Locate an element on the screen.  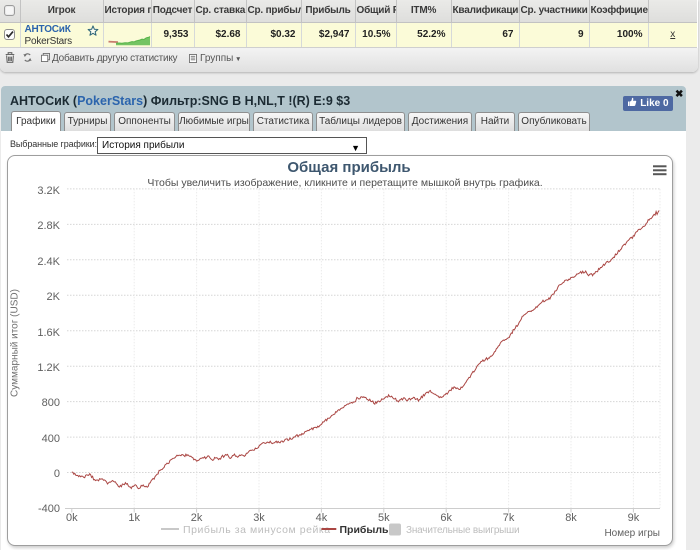
svg-text: Значительные выигрыши is located at coordinates (462, 530).